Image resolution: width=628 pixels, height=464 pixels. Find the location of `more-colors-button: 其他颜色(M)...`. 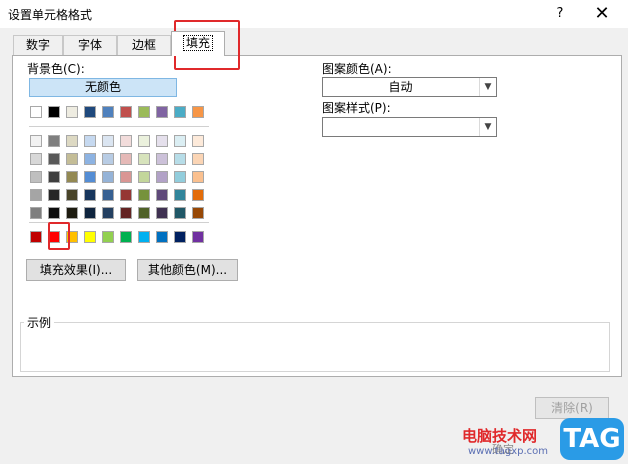

more-colors-button: 其他颜色(M)... is located at coordinates (187, 270).